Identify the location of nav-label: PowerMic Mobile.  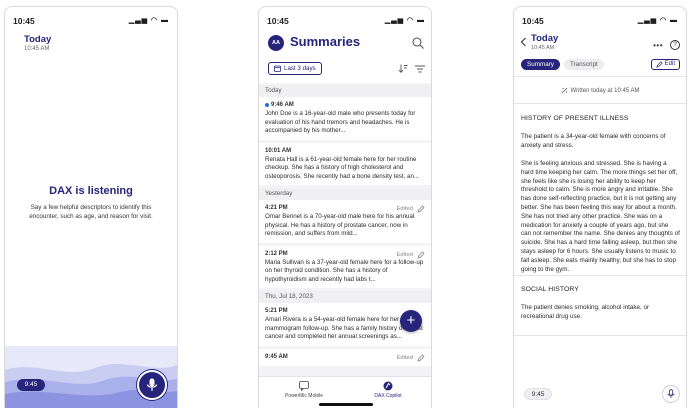
(304, 396).